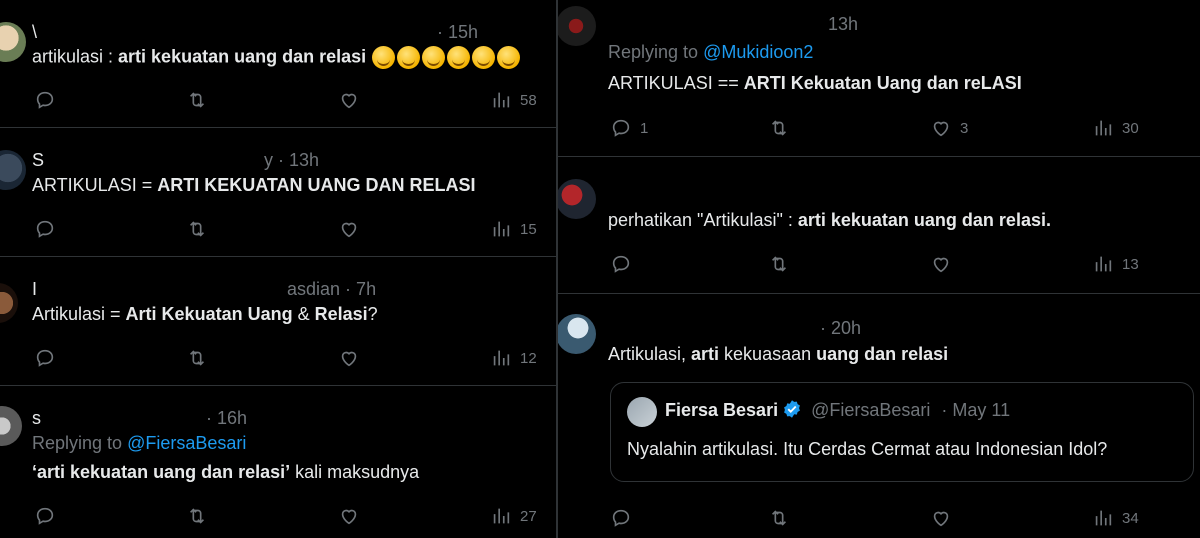  I want to click on reply-count: 1, so click(644, 128).